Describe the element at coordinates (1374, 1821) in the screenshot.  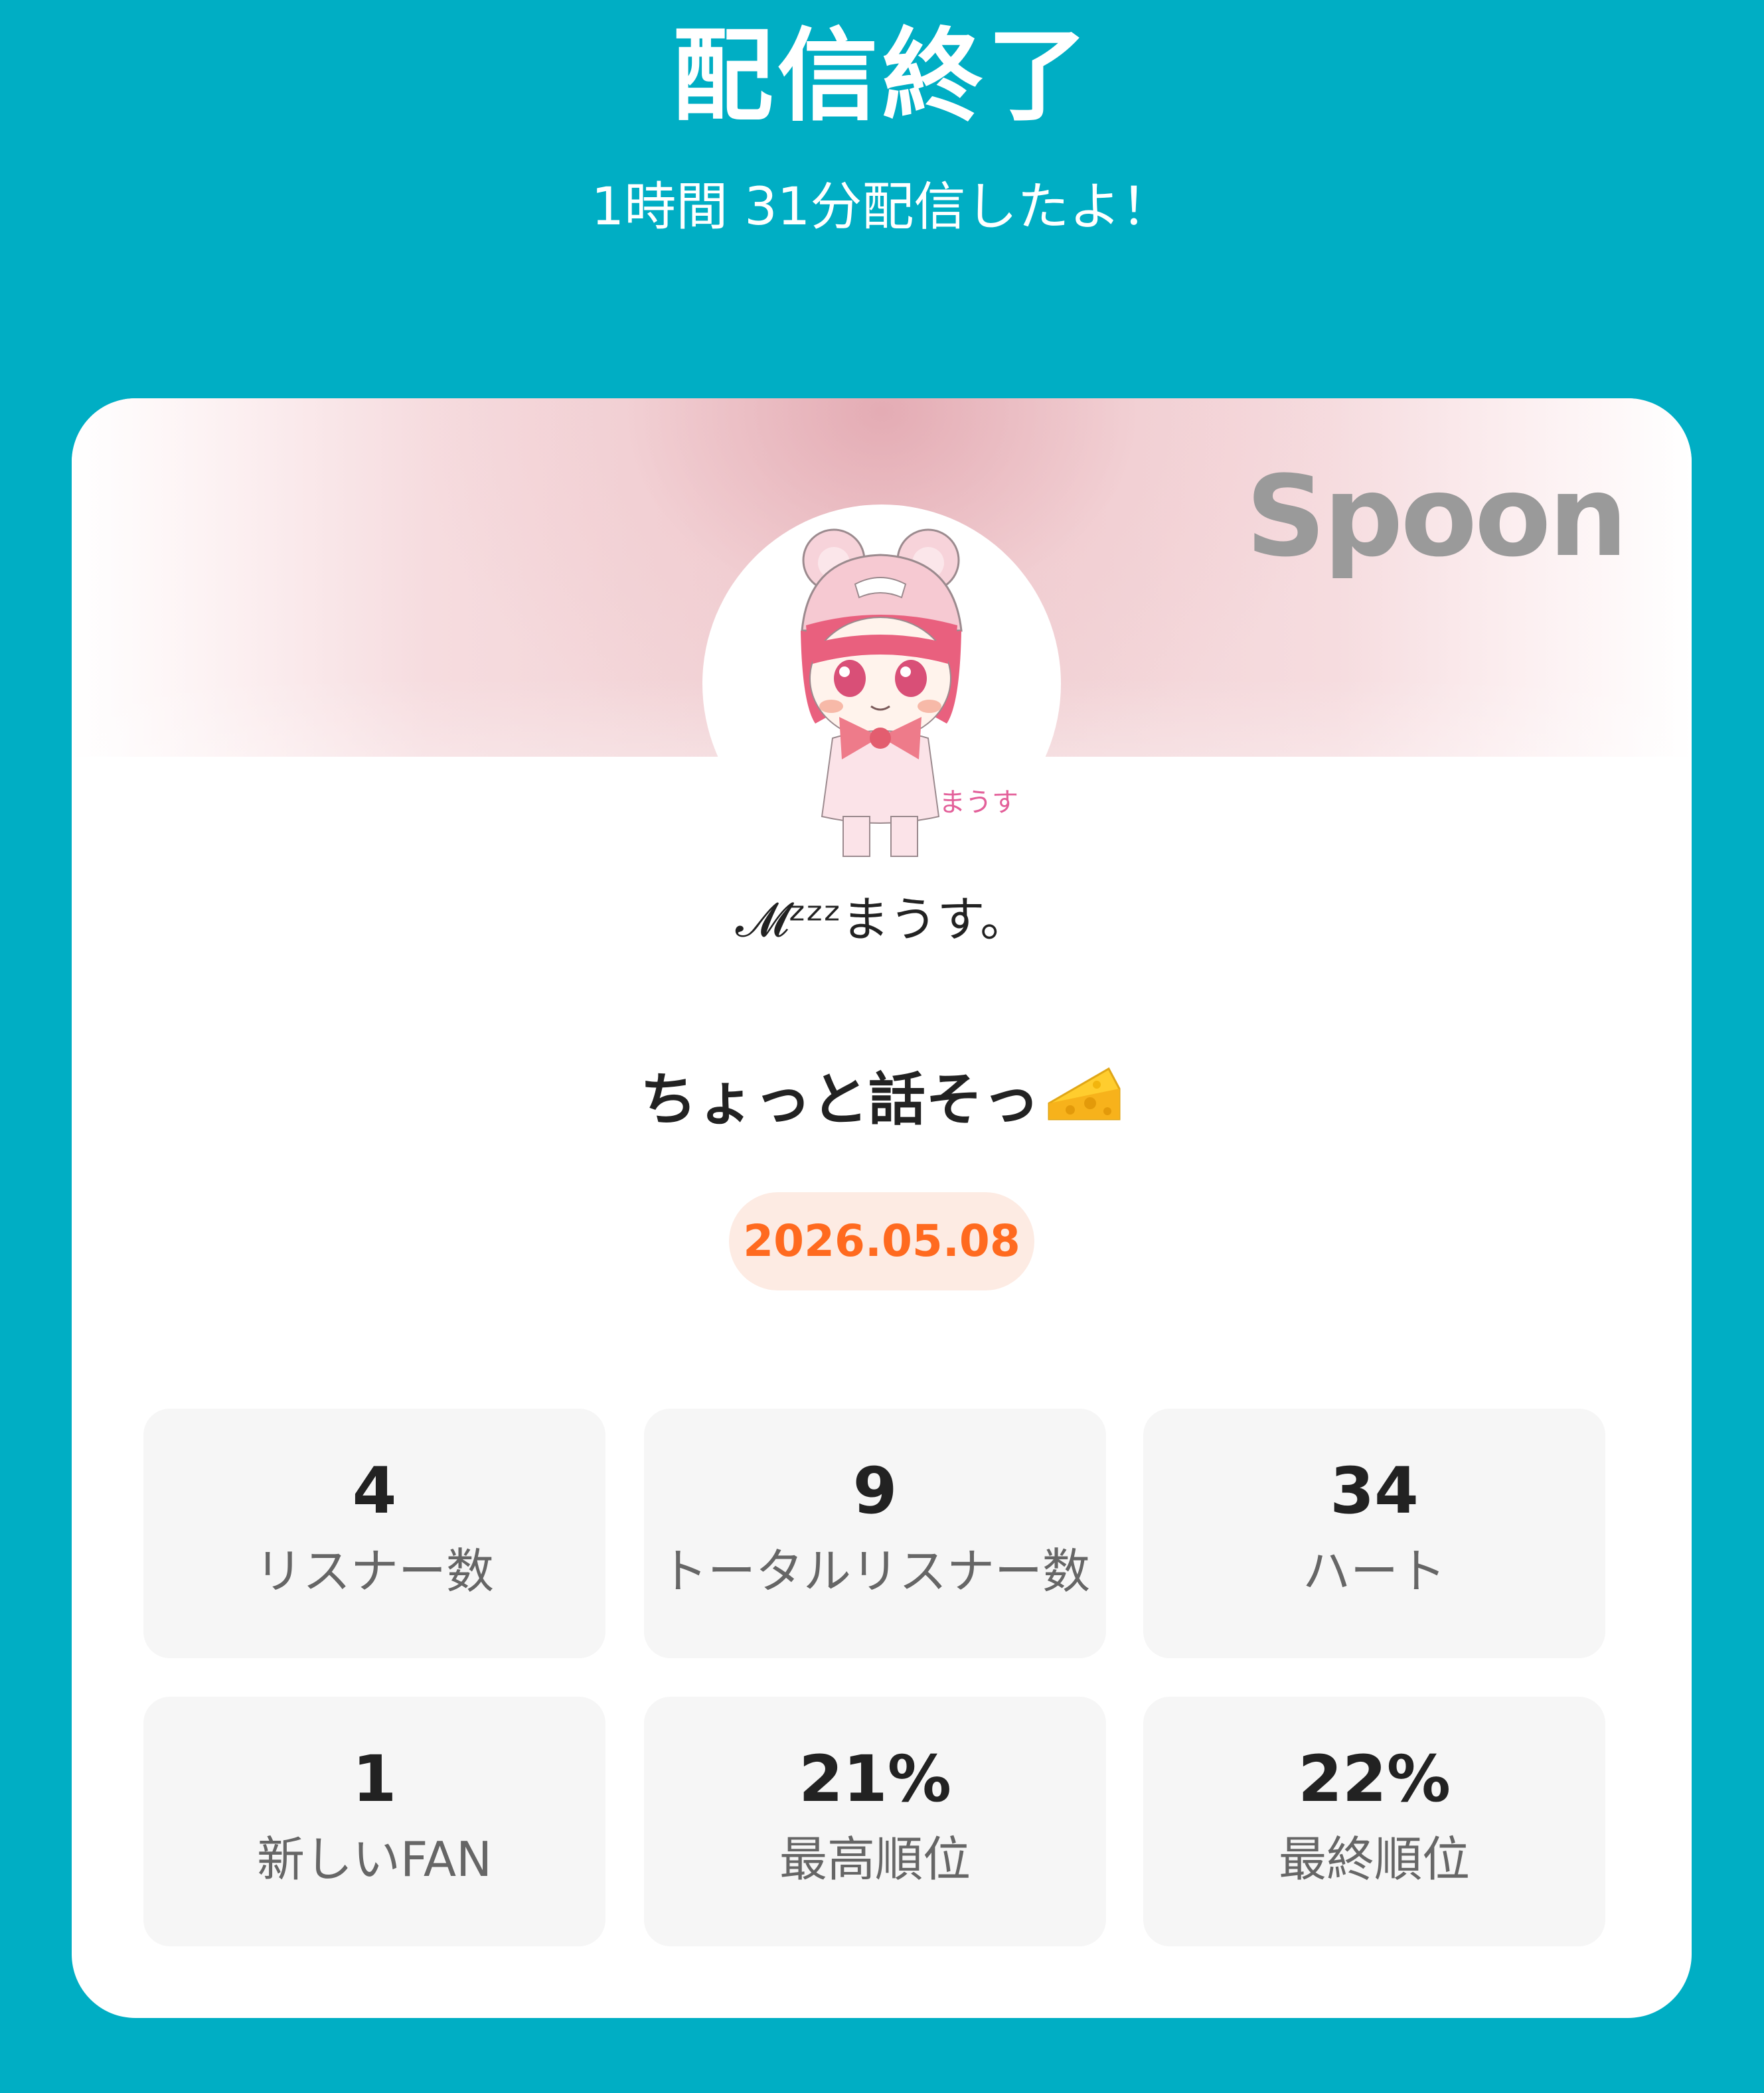
I see `stat-final-rank: 22% 最終順位` at that location.